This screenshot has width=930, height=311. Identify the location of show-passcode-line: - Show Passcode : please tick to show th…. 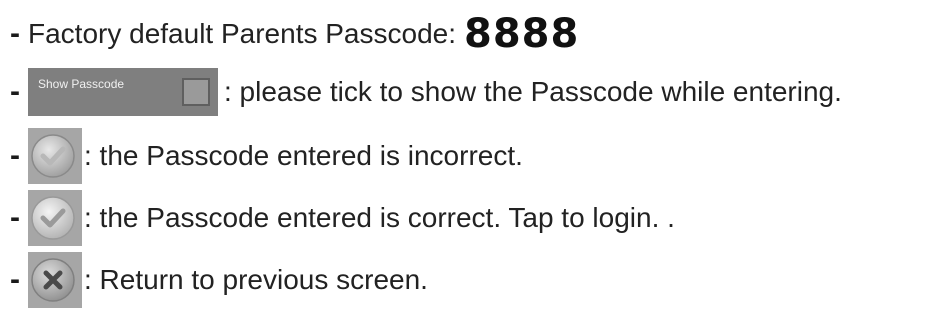
(426, 92).